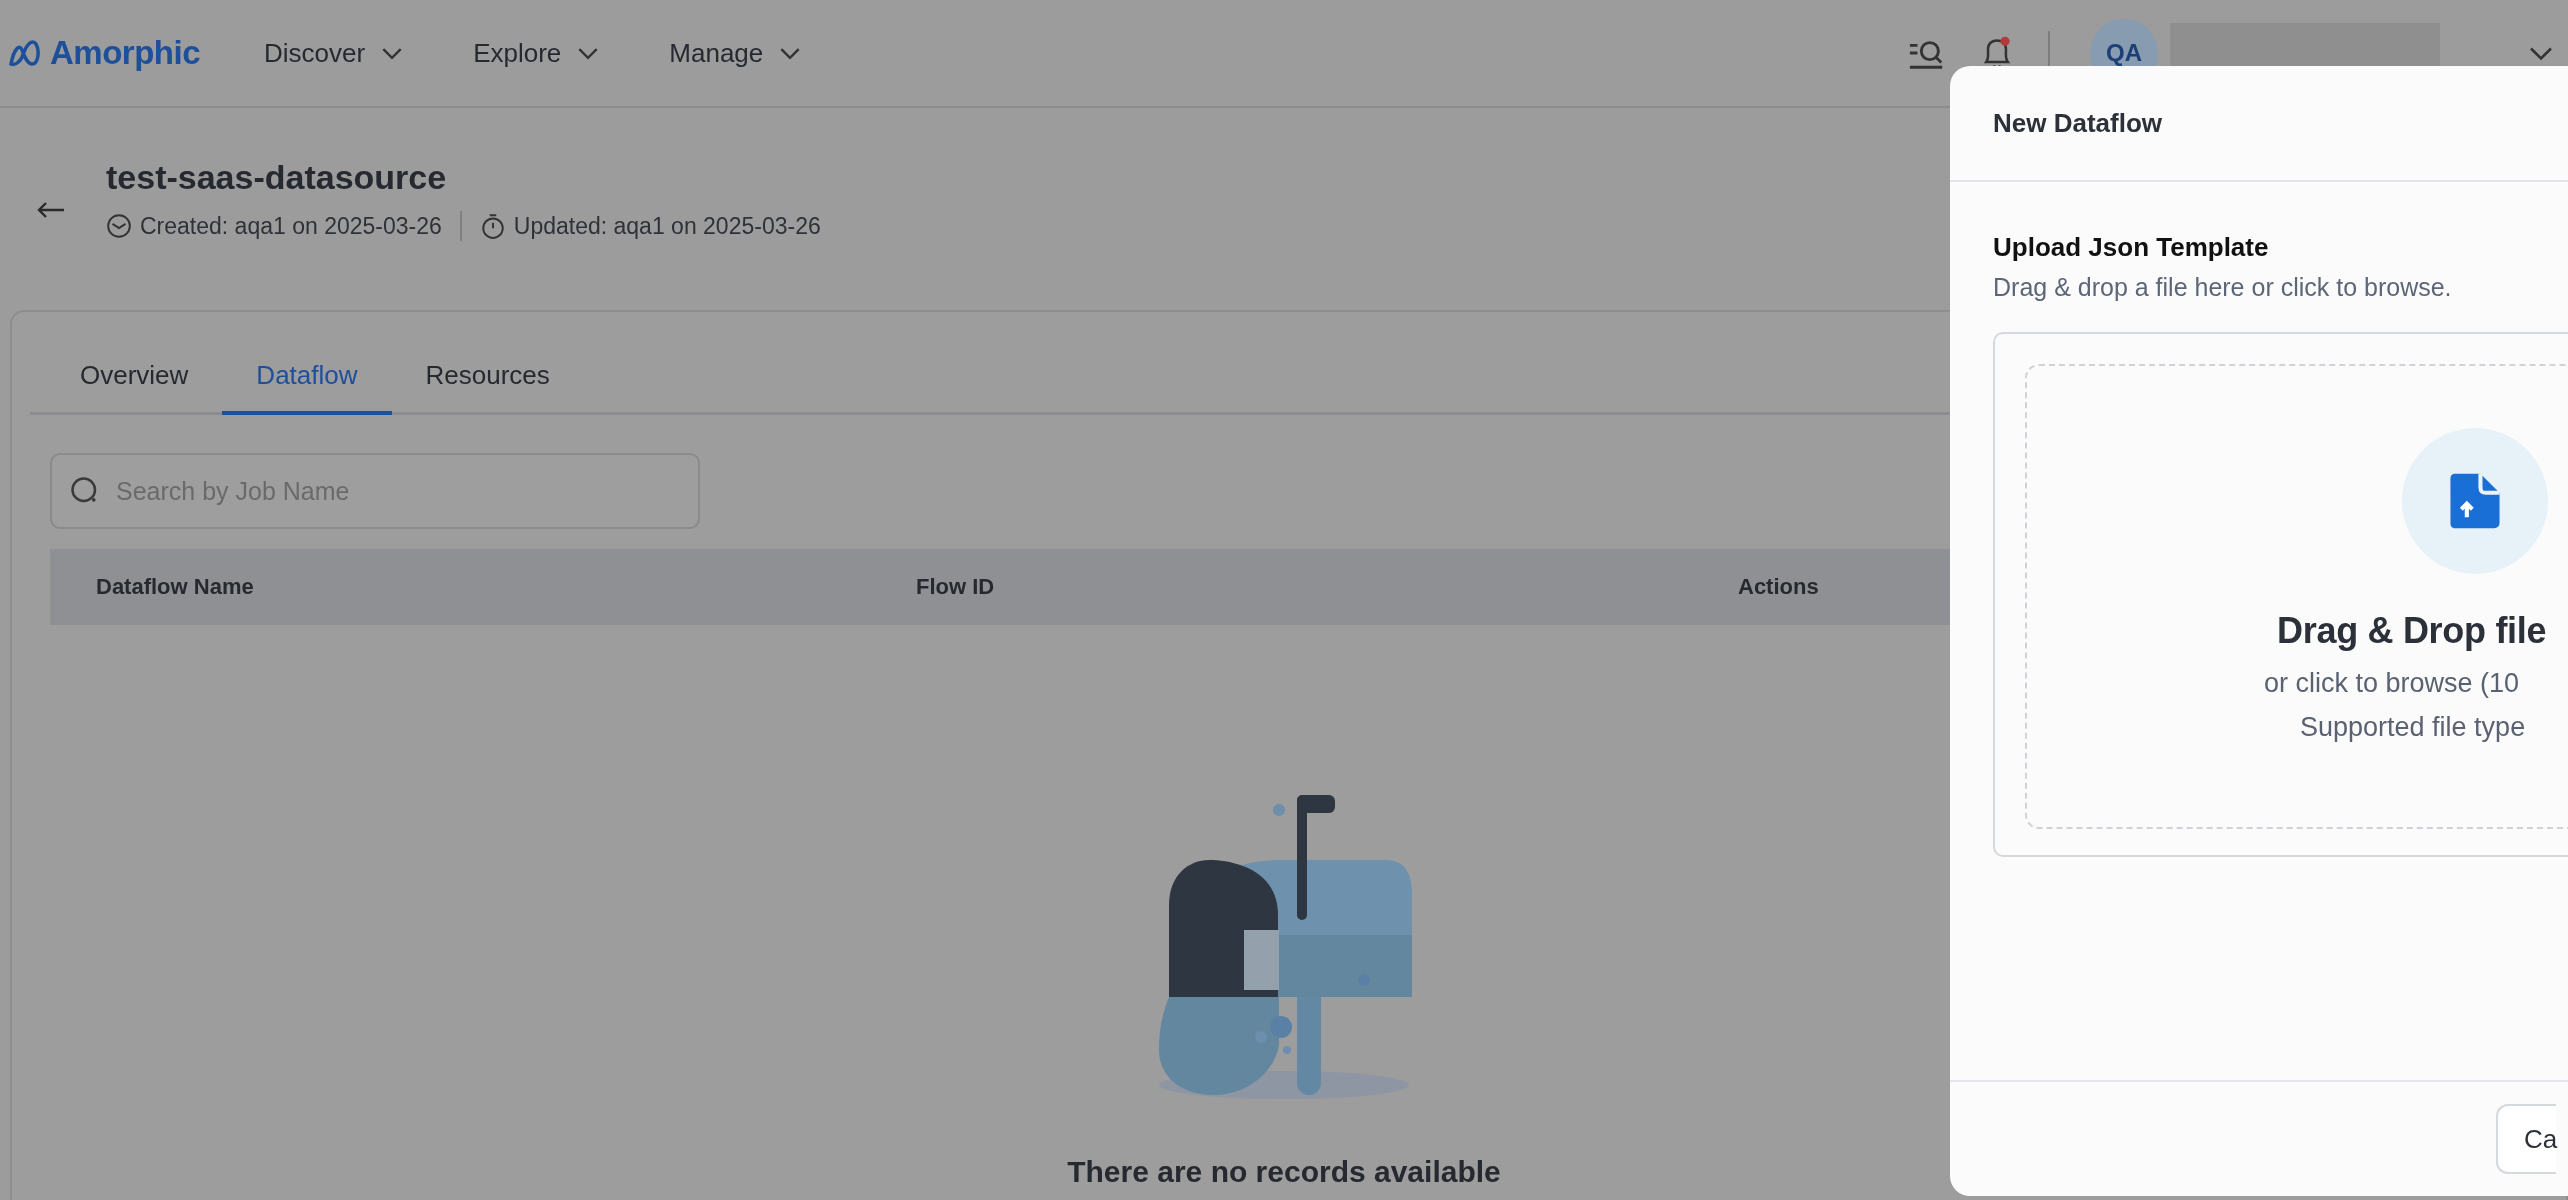  I want to click on section-title: Upload Json Template, so click(2131, 247).